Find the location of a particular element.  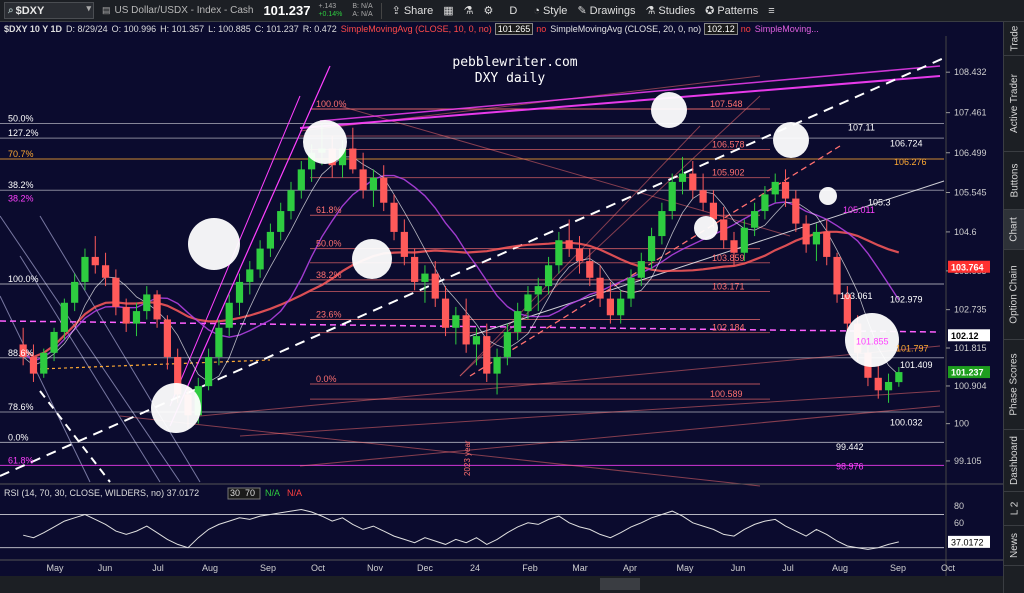

x-tick-label: Jul is located at coordinates (788, 568).